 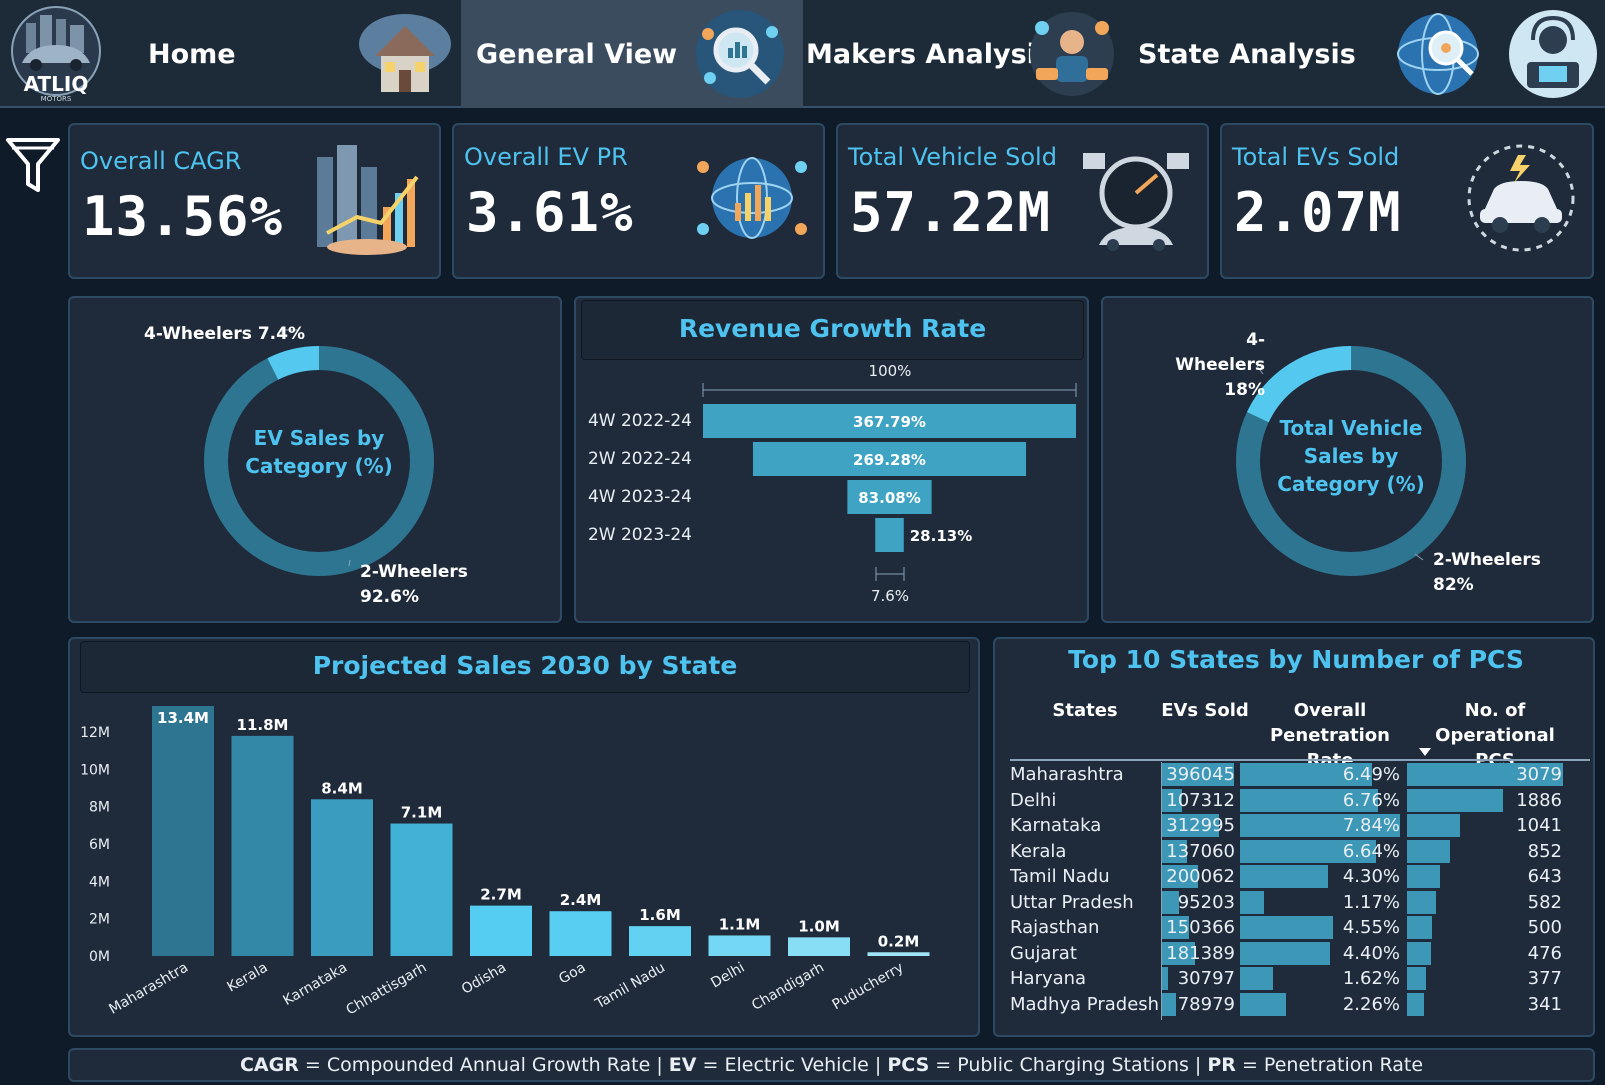 What do you see at coordinates (1300, 902) in the screenshot?
I see `table-row: Uttar Pradesh 95203 1.17% 582` at bounding box center [1300, 902].